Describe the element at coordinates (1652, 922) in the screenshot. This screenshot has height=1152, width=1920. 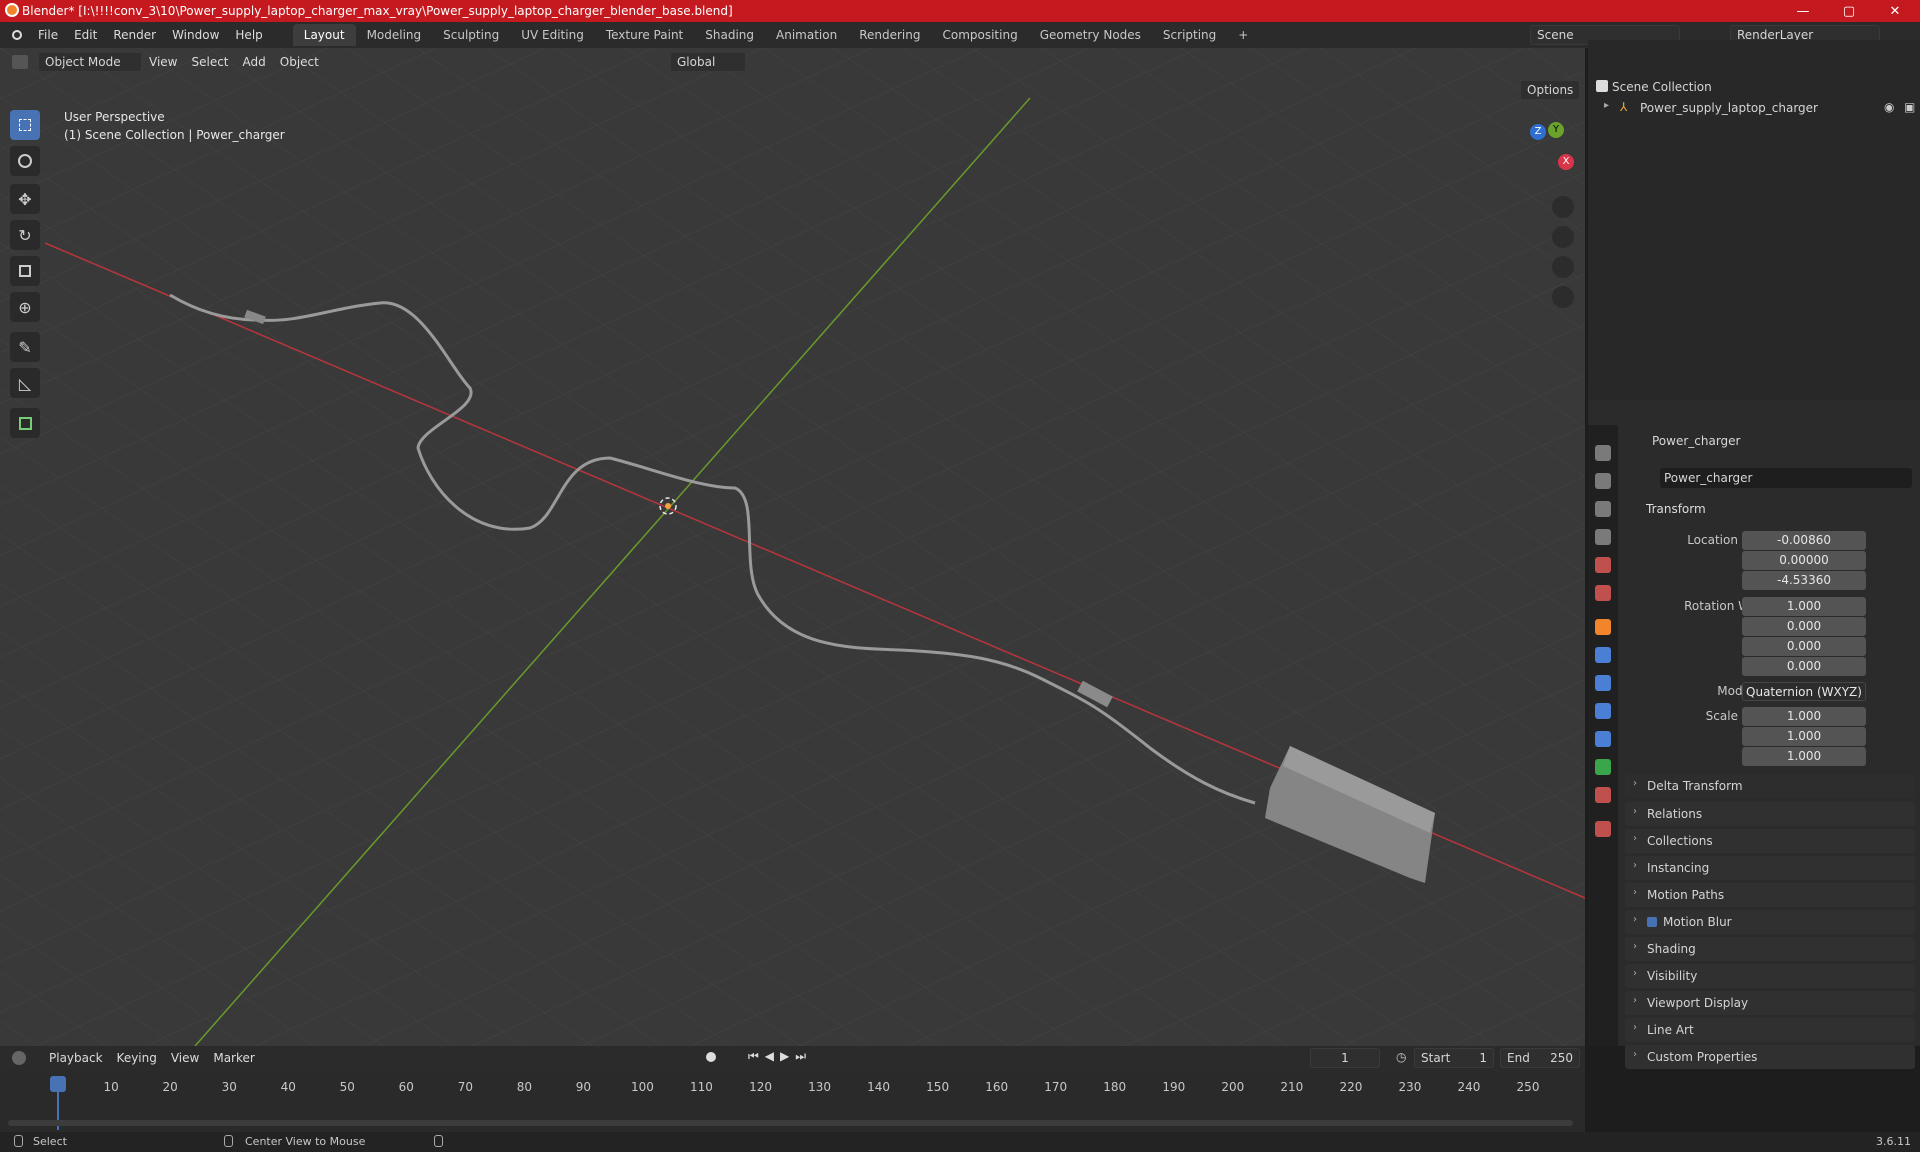
I see `motion-blur-checkbox` at that location.